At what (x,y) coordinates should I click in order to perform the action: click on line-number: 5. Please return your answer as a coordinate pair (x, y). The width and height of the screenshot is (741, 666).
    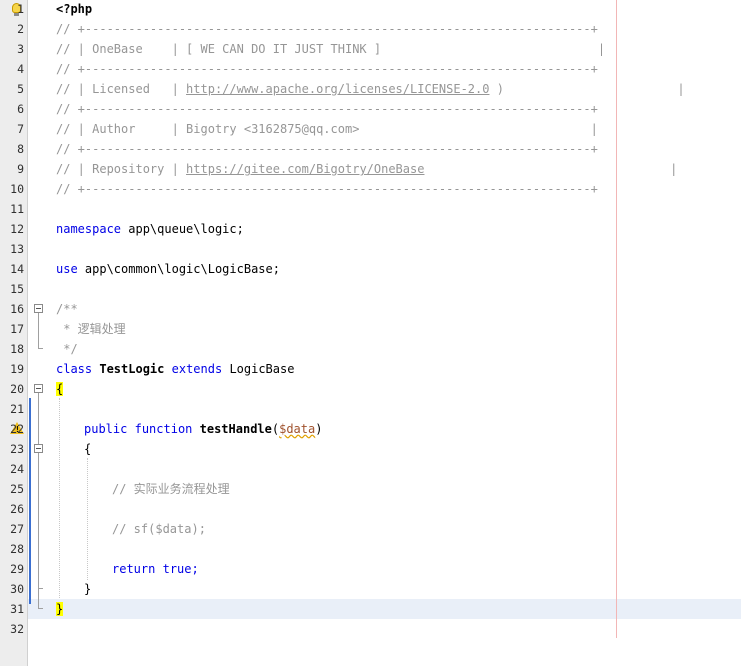
    Looking at the image, I should click on (12, 89).